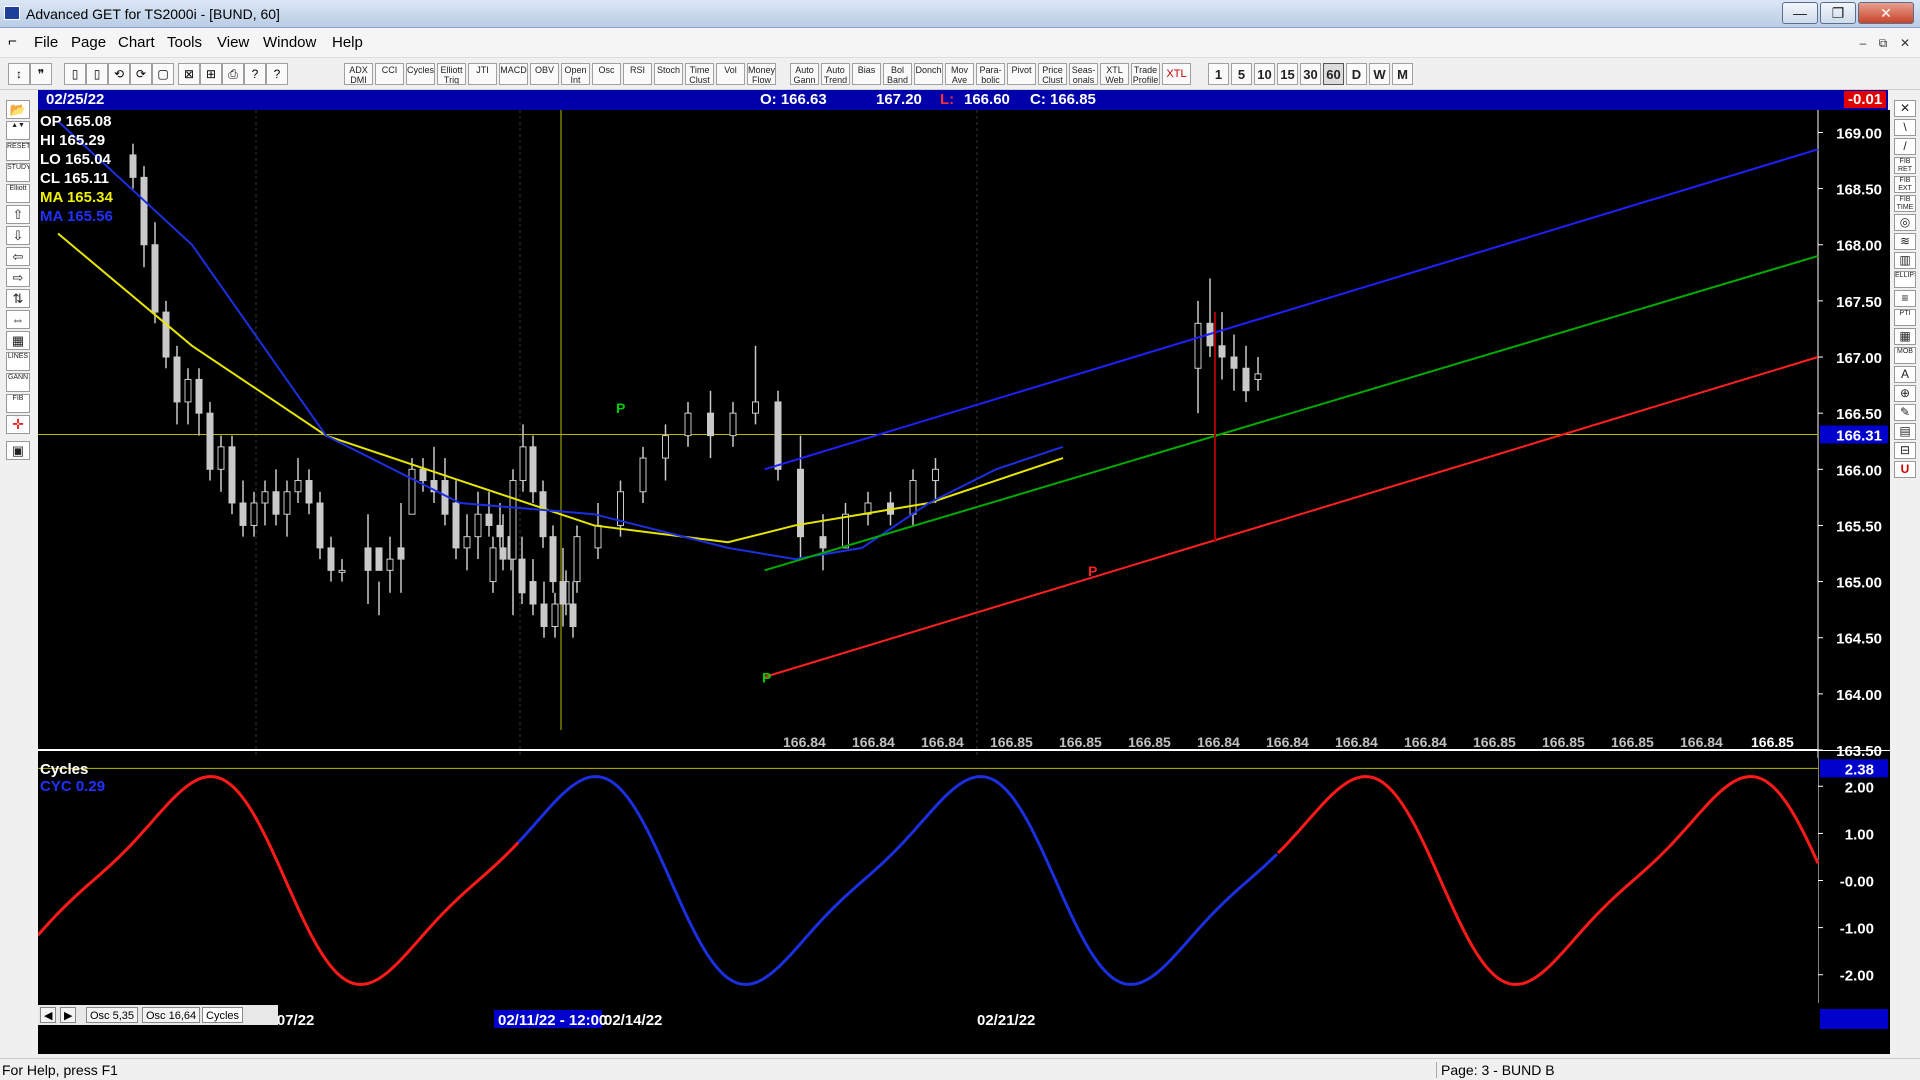 The height and width of the screenshot is (1080, 1920). I want to click on right-tool-17-icon: ▤, so click(1905, 431).